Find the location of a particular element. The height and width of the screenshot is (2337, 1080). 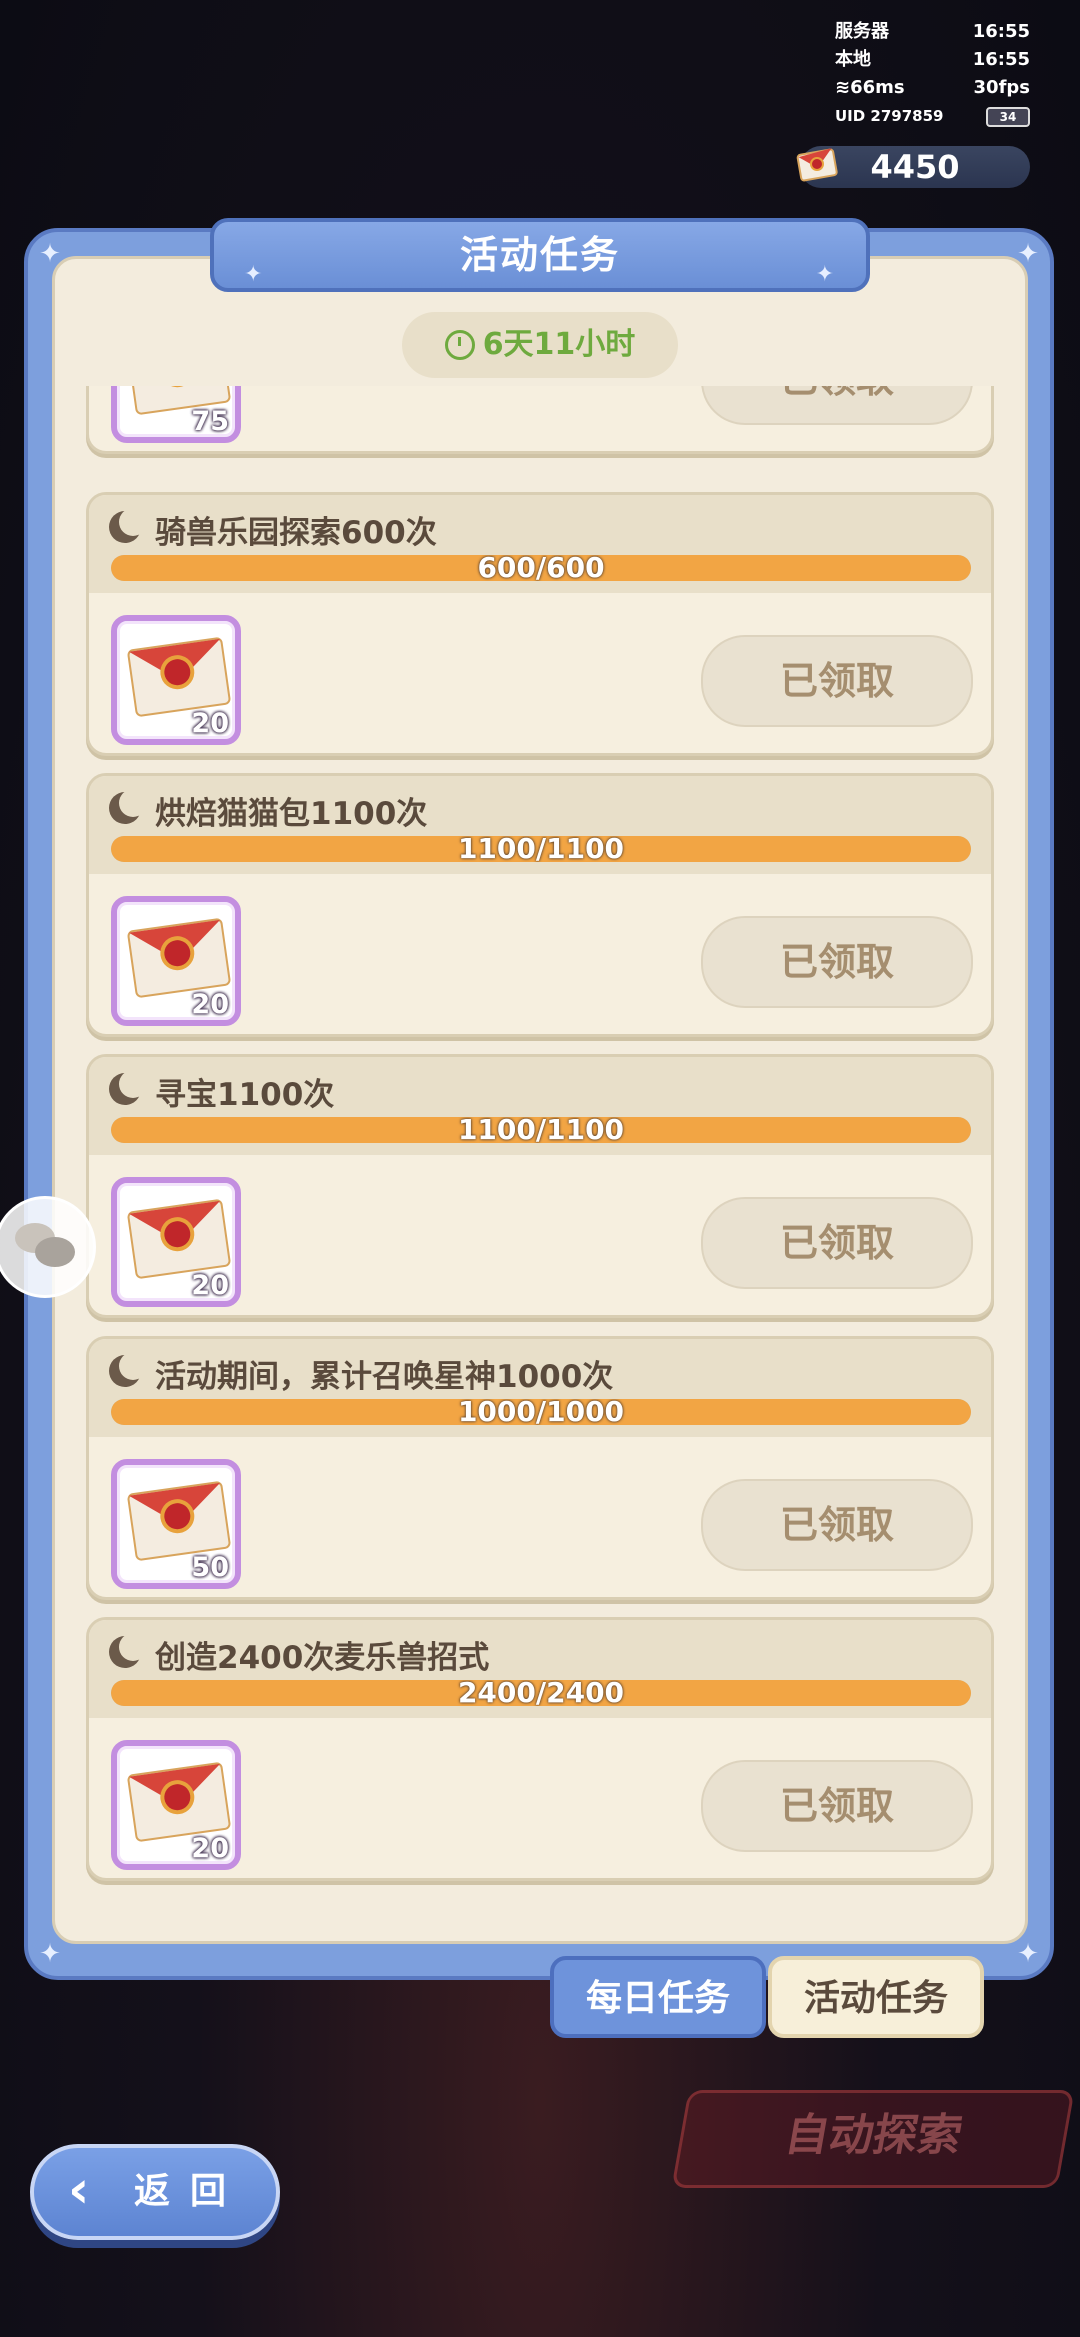

progress-bar: 2400/2400 is located at coordinates (541, 1693).